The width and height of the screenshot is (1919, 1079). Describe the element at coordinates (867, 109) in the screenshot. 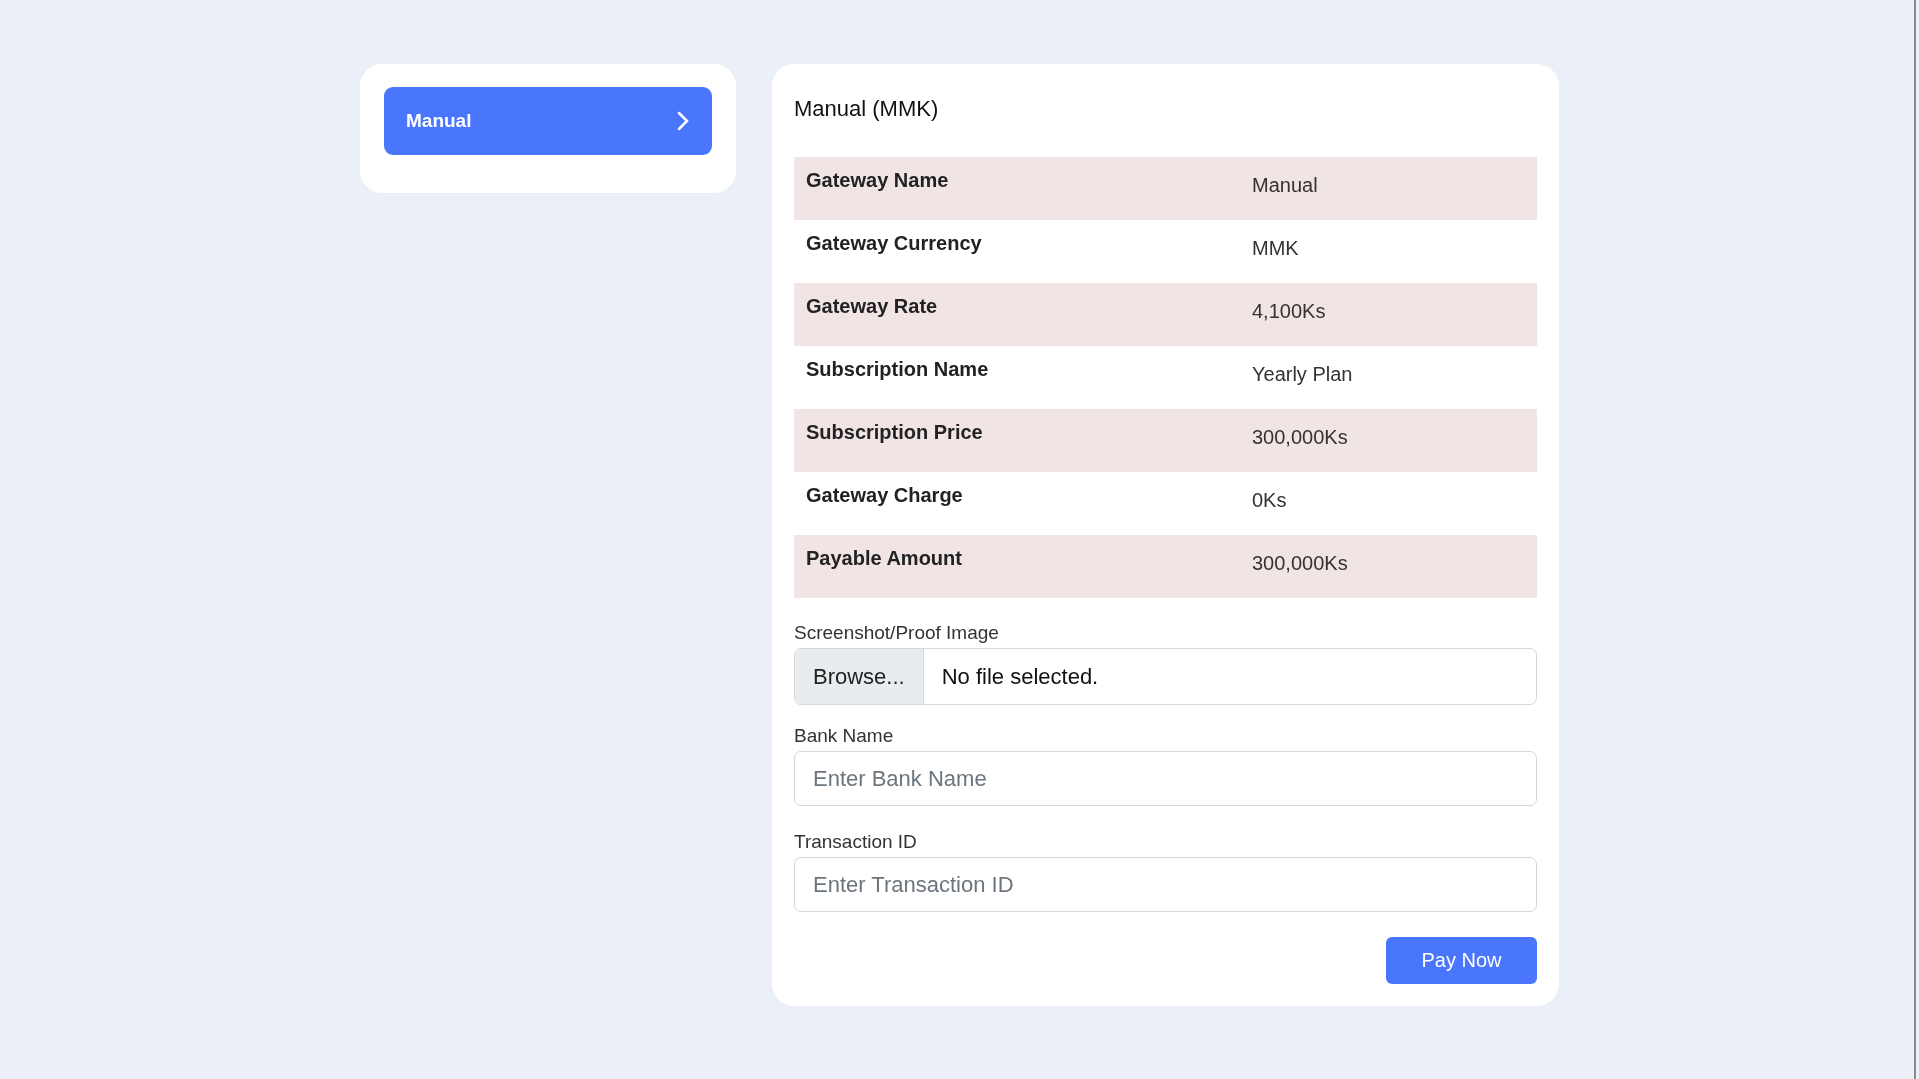

I see `card-title: Manual (MMK)` at that location.